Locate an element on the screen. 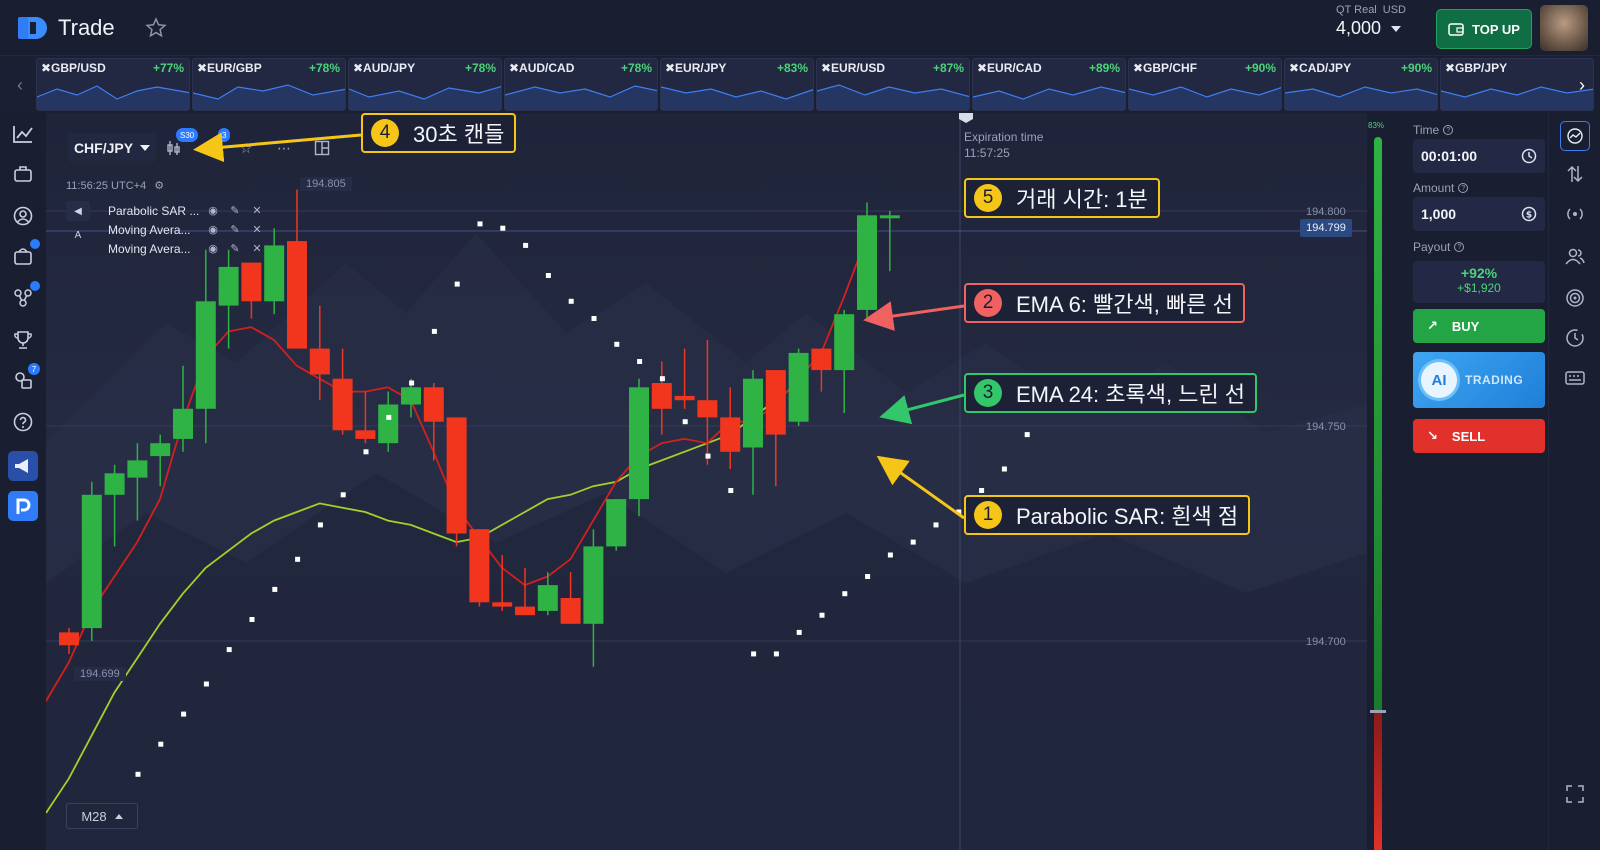  annotation-candle-size: 4 30초 캔들 is located at coordinates (439, 133).